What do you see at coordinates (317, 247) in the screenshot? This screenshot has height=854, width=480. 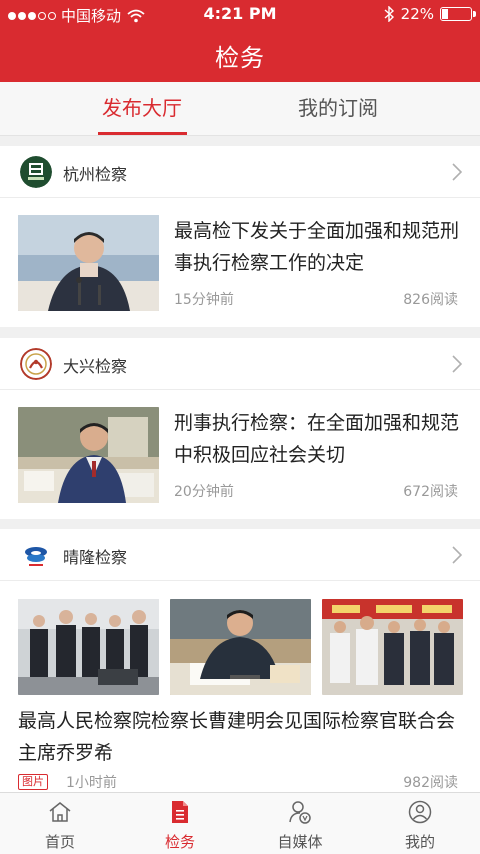 I see `article-headline: 最高检下发关于全面加强和规范刑事执行检察工作的决定` at bounding box center [317, 247].